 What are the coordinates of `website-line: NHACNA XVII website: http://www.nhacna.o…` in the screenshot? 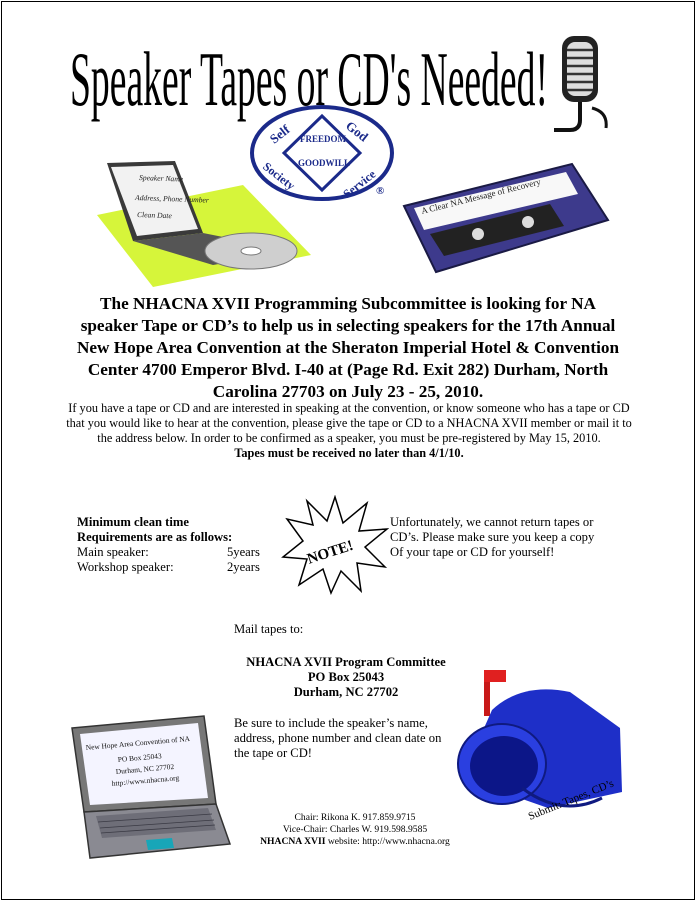 It's located at (355, 842).